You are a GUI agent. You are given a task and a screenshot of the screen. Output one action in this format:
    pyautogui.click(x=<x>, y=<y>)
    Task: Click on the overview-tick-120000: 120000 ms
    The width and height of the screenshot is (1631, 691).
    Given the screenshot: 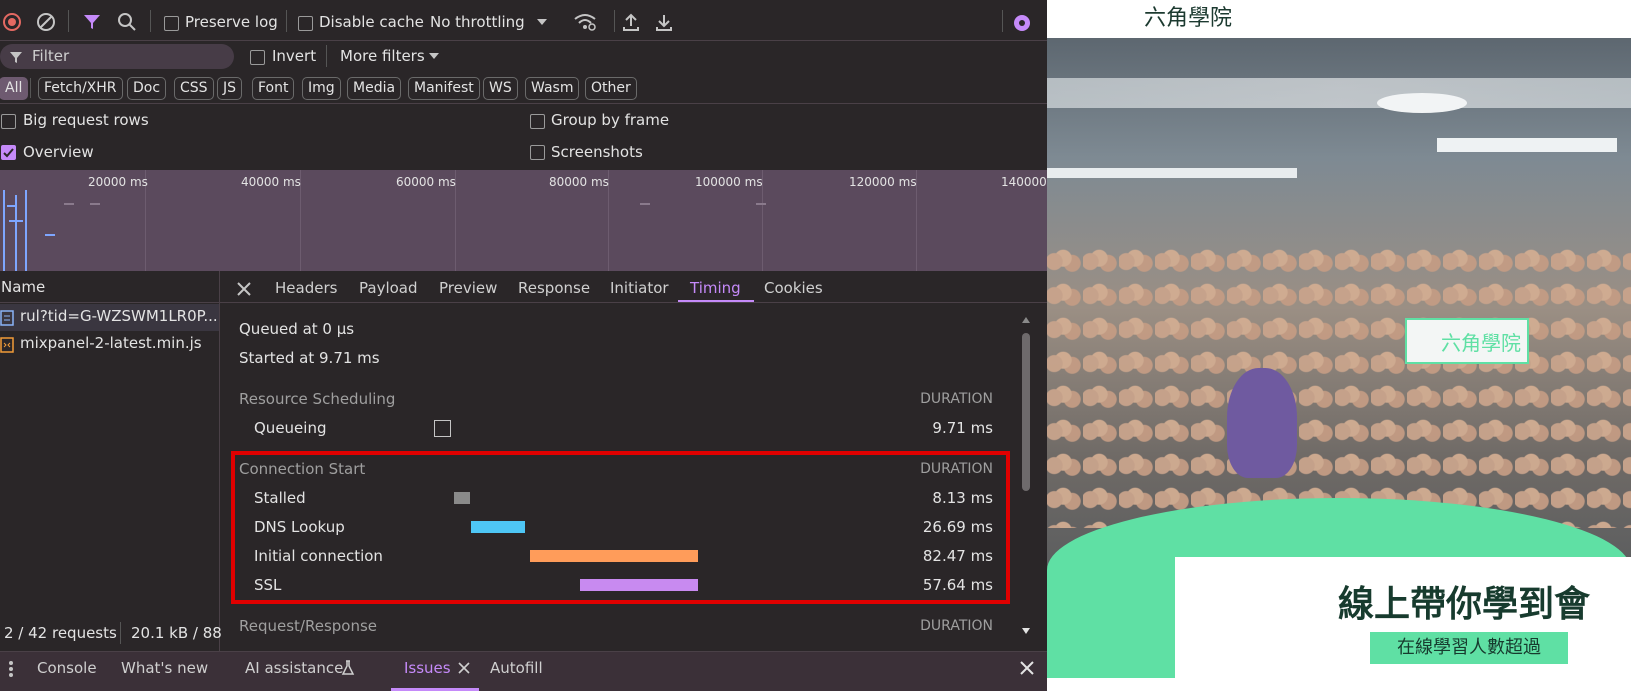 What is the action you would take?
    pyautogui.click(x=883, y=182)
    